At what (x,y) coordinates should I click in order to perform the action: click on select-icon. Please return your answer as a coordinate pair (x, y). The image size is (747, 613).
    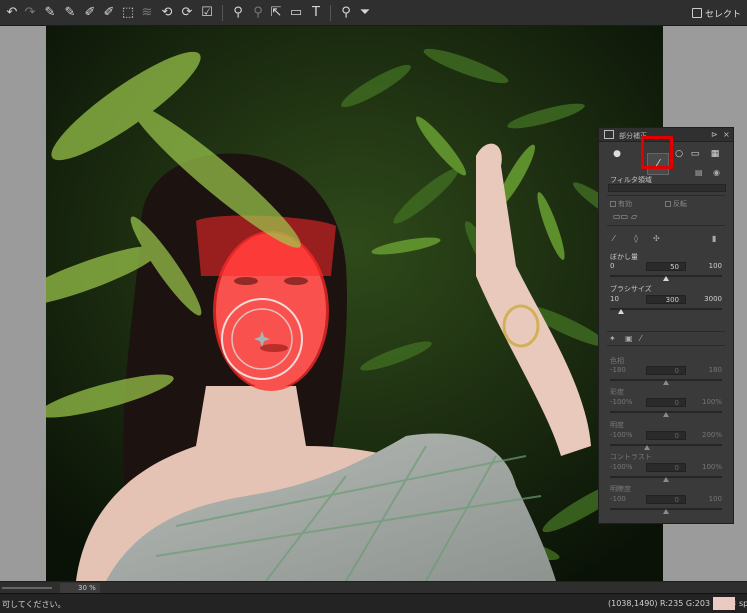
    Looking at the image, I should click on (696, 13).